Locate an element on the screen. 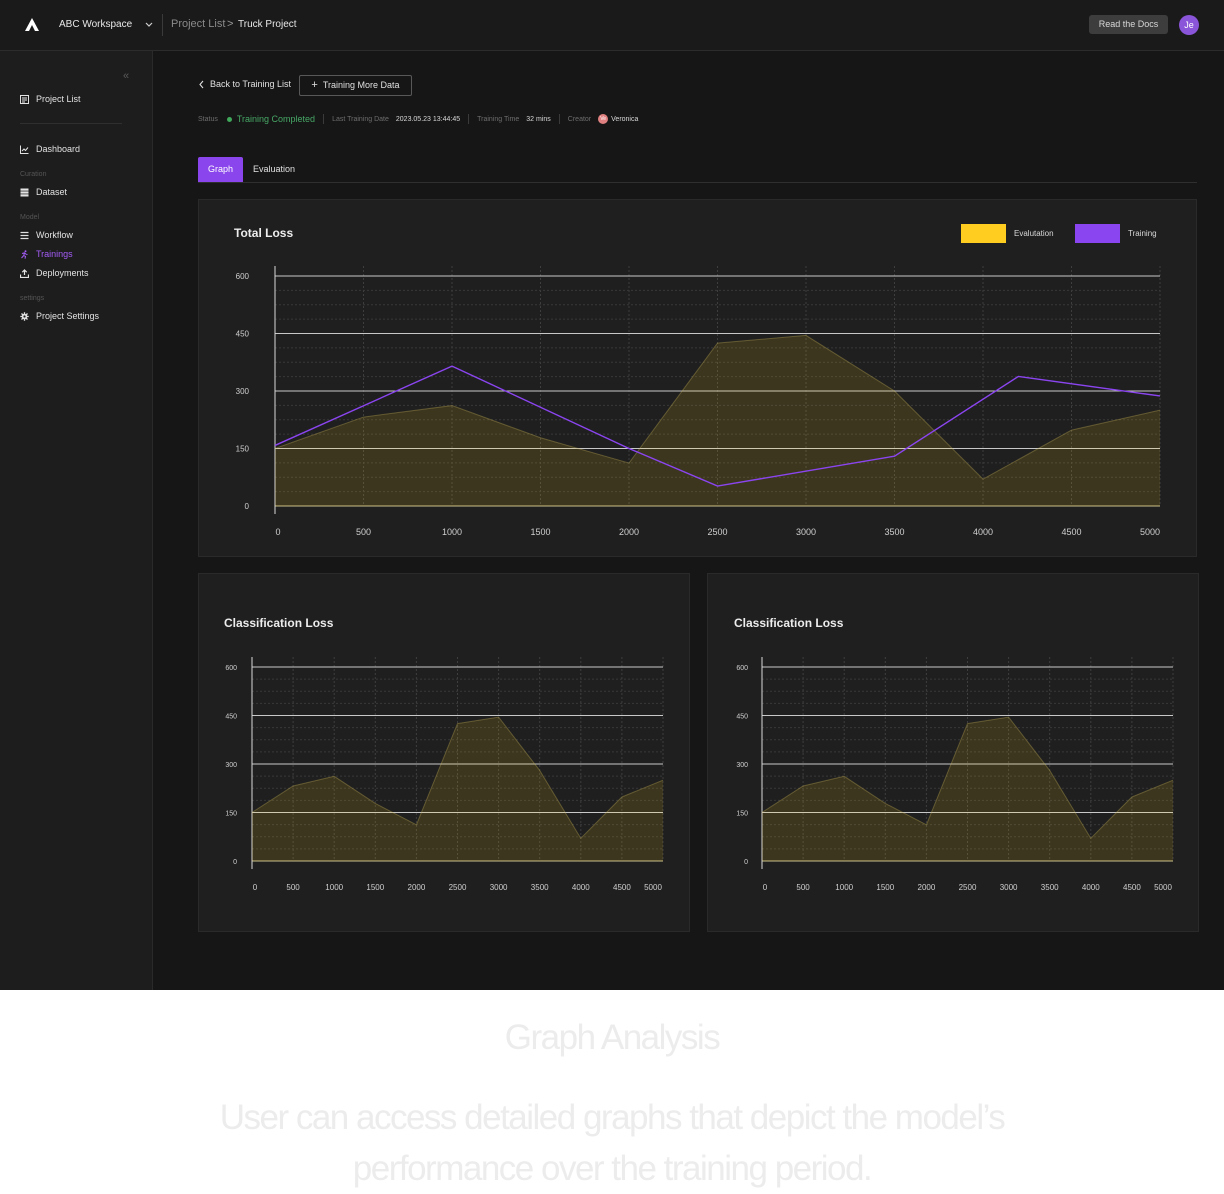  x-tick-label: 0 is located at coordinates (255, 887).